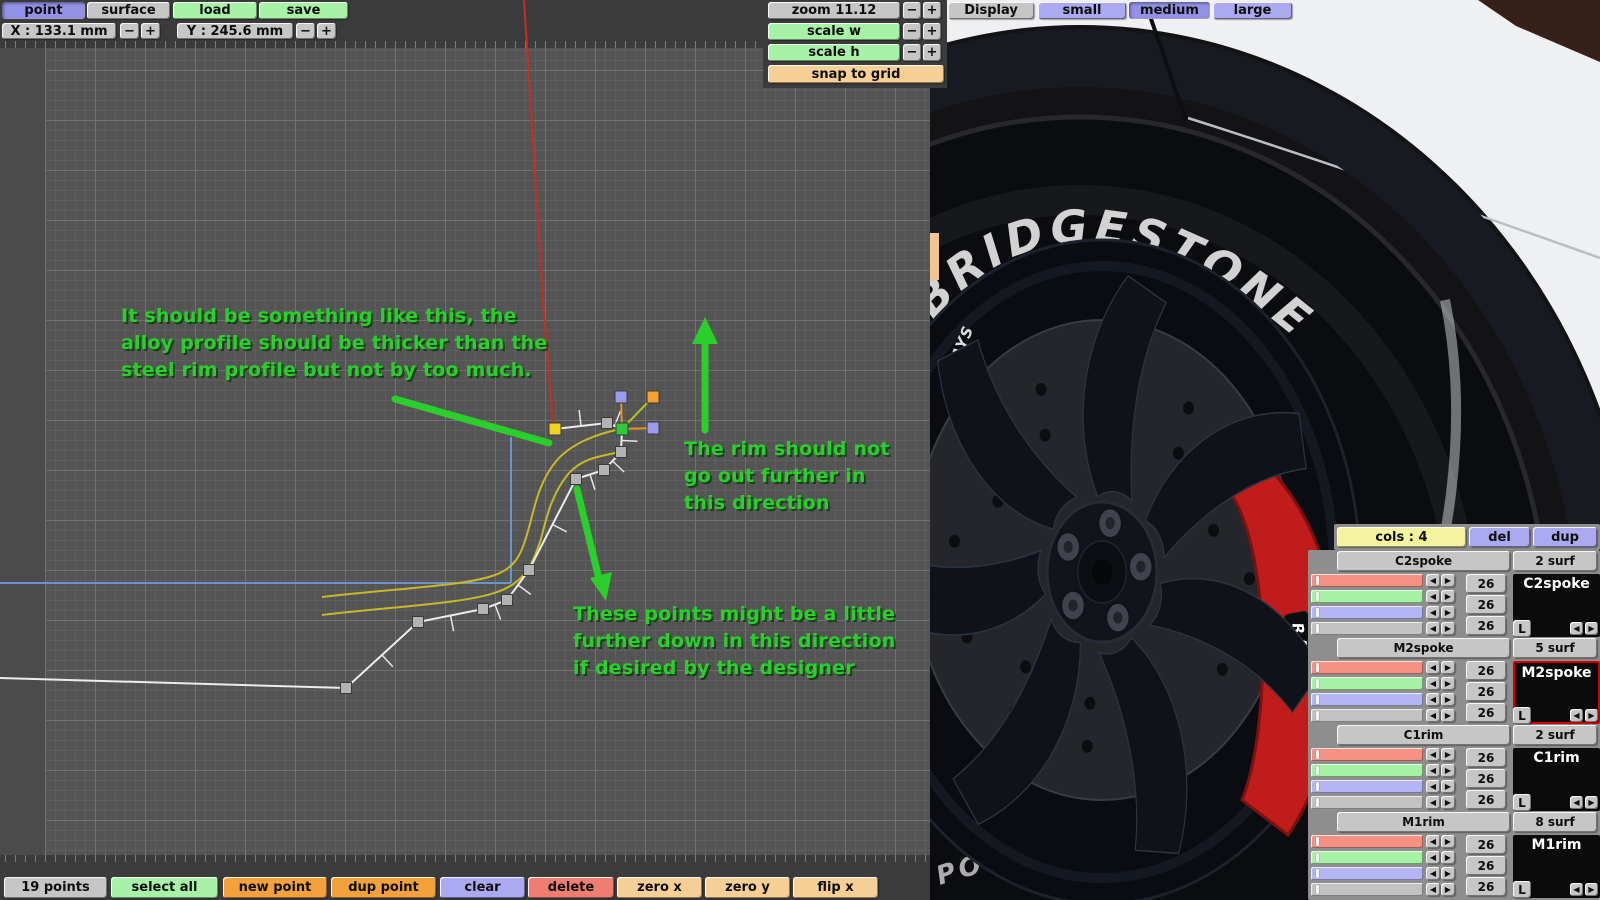 Image resolution: width=1600 pixels, height=900 pixels. Describe the element at coordinates (932, 31) in the screenshot. I see `scale-w-plus-button: +` at that location.